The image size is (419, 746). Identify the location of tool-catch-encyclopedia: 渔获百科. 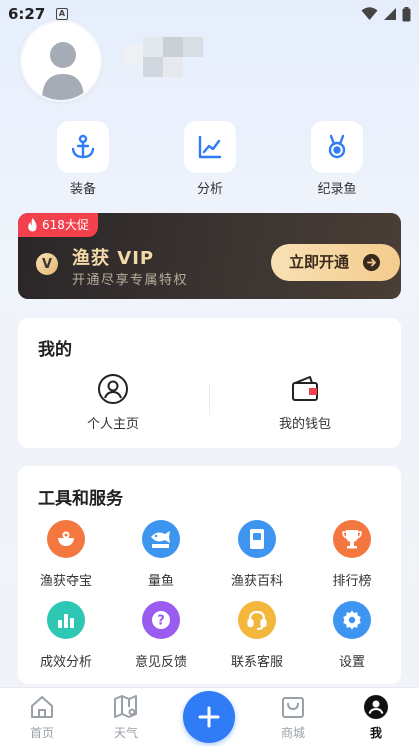
(257, 554).